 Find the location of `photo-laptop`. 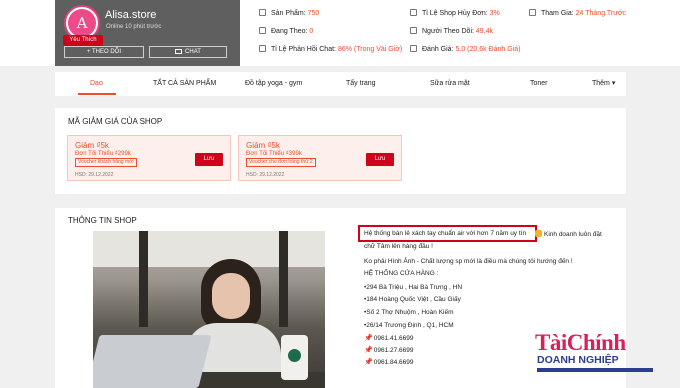

photo-laptop is located at coordinates (152, 361).